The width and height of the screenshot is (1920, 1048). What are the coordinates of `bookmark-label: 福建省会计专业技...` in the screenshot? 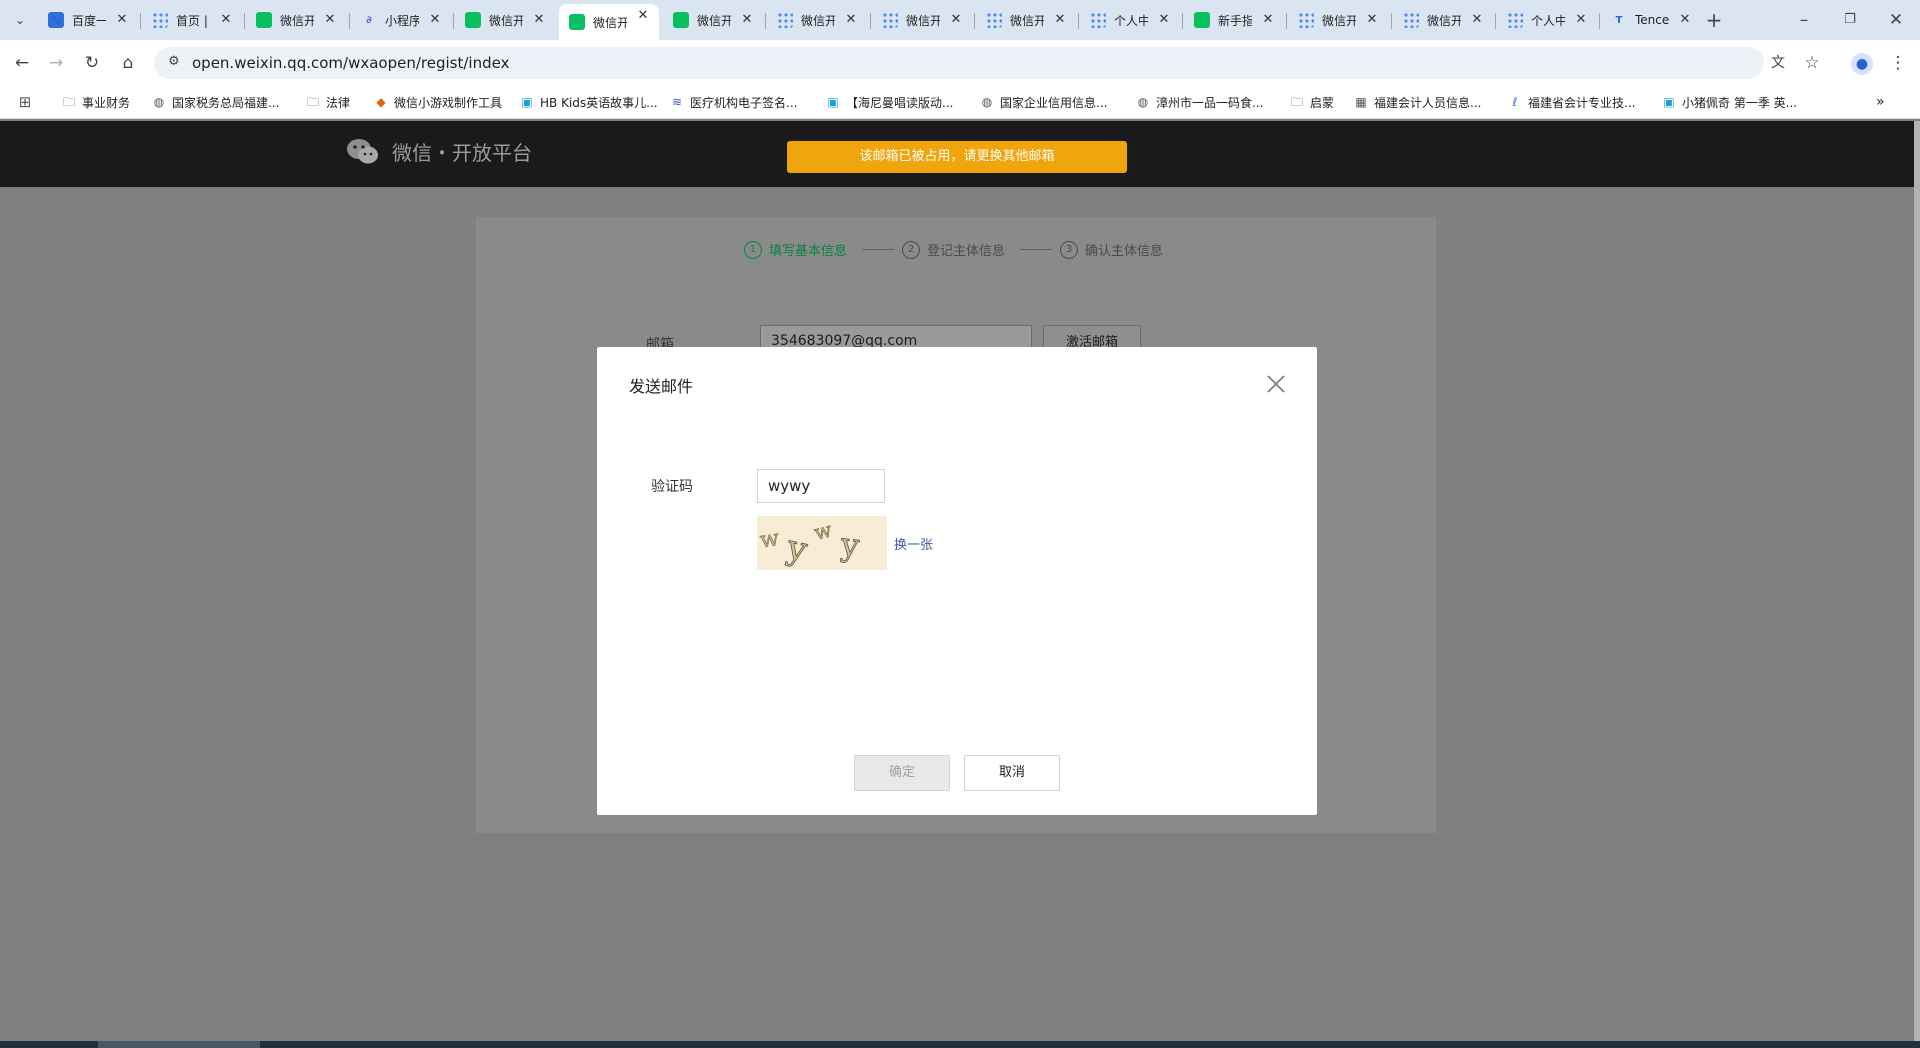 It's located at (1582, 102).